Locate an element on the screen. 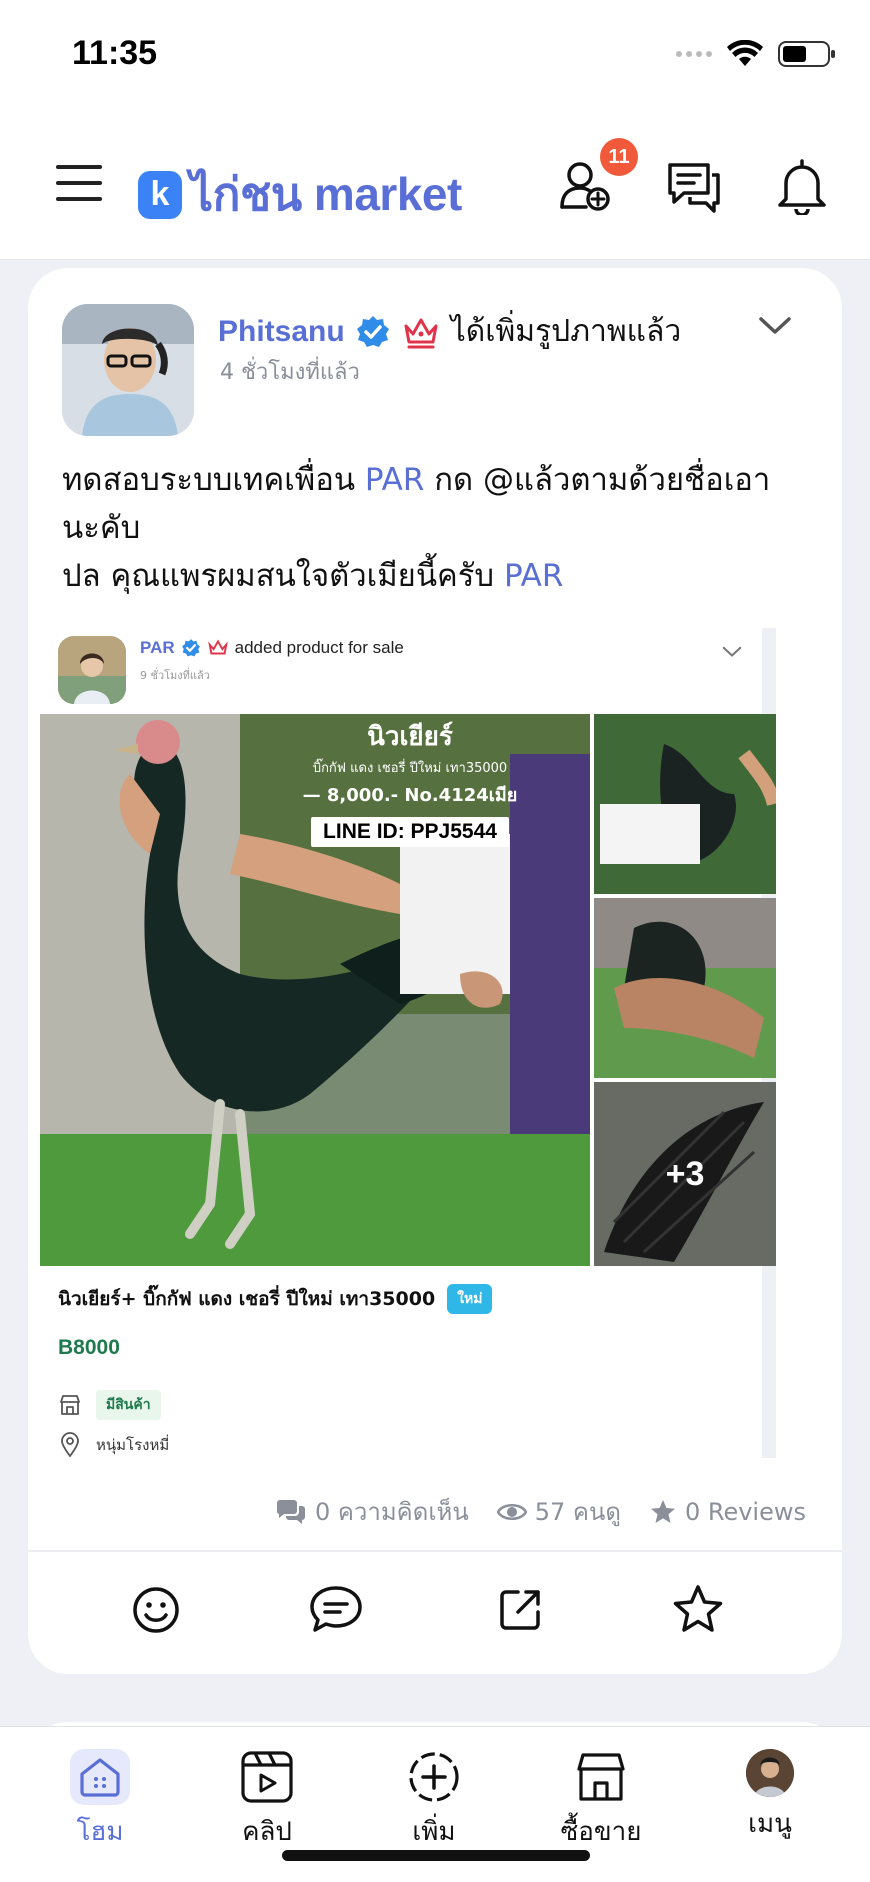 Image resolution: width=870 pixels, height=1882 pixels. shop-icon is located at coordinates (601, 1777).